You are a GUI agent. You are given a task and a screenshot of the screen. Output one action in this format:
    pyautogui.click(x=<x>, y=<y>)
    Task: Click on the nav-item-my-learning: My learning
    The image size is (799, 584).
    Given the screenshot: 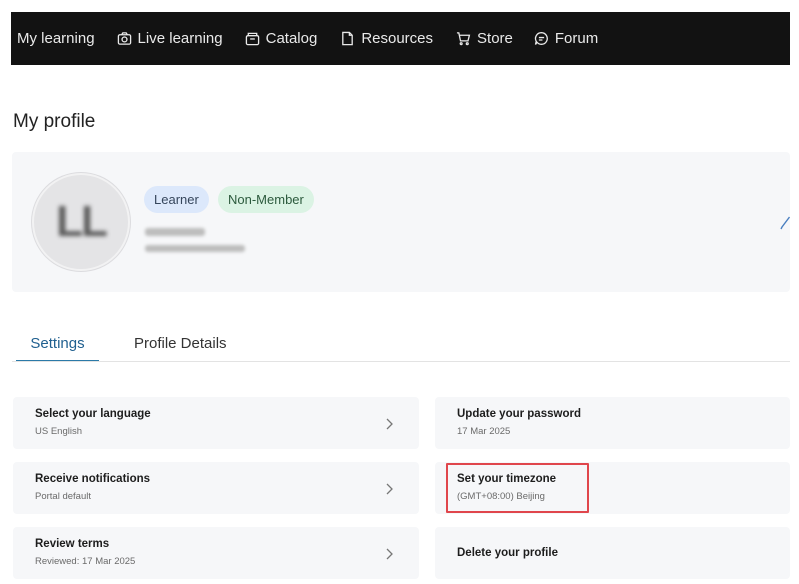 What is the action you would take?
    pyautogui.click(x=56, y=38)
    